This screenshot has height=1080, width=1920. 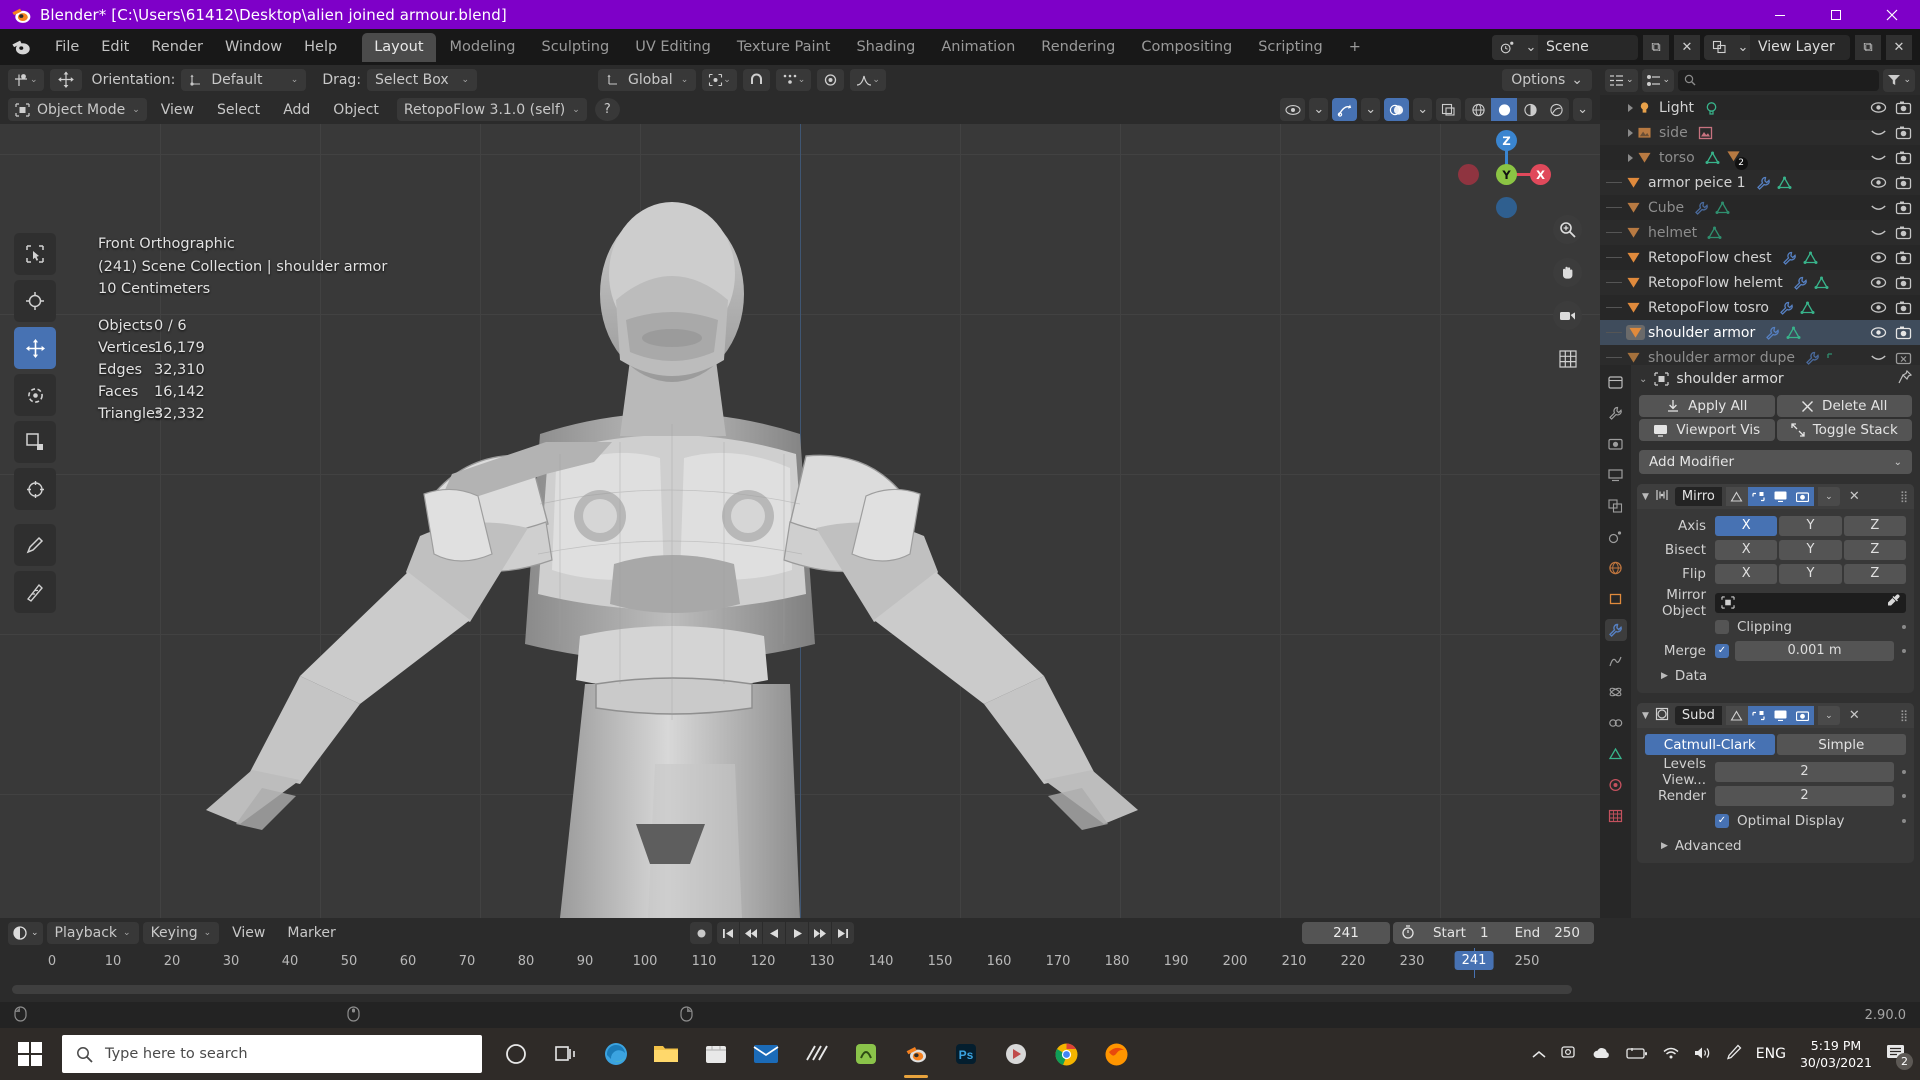 I want to click on unlink-scene-button: ✕, so click(x=1687, y=47).